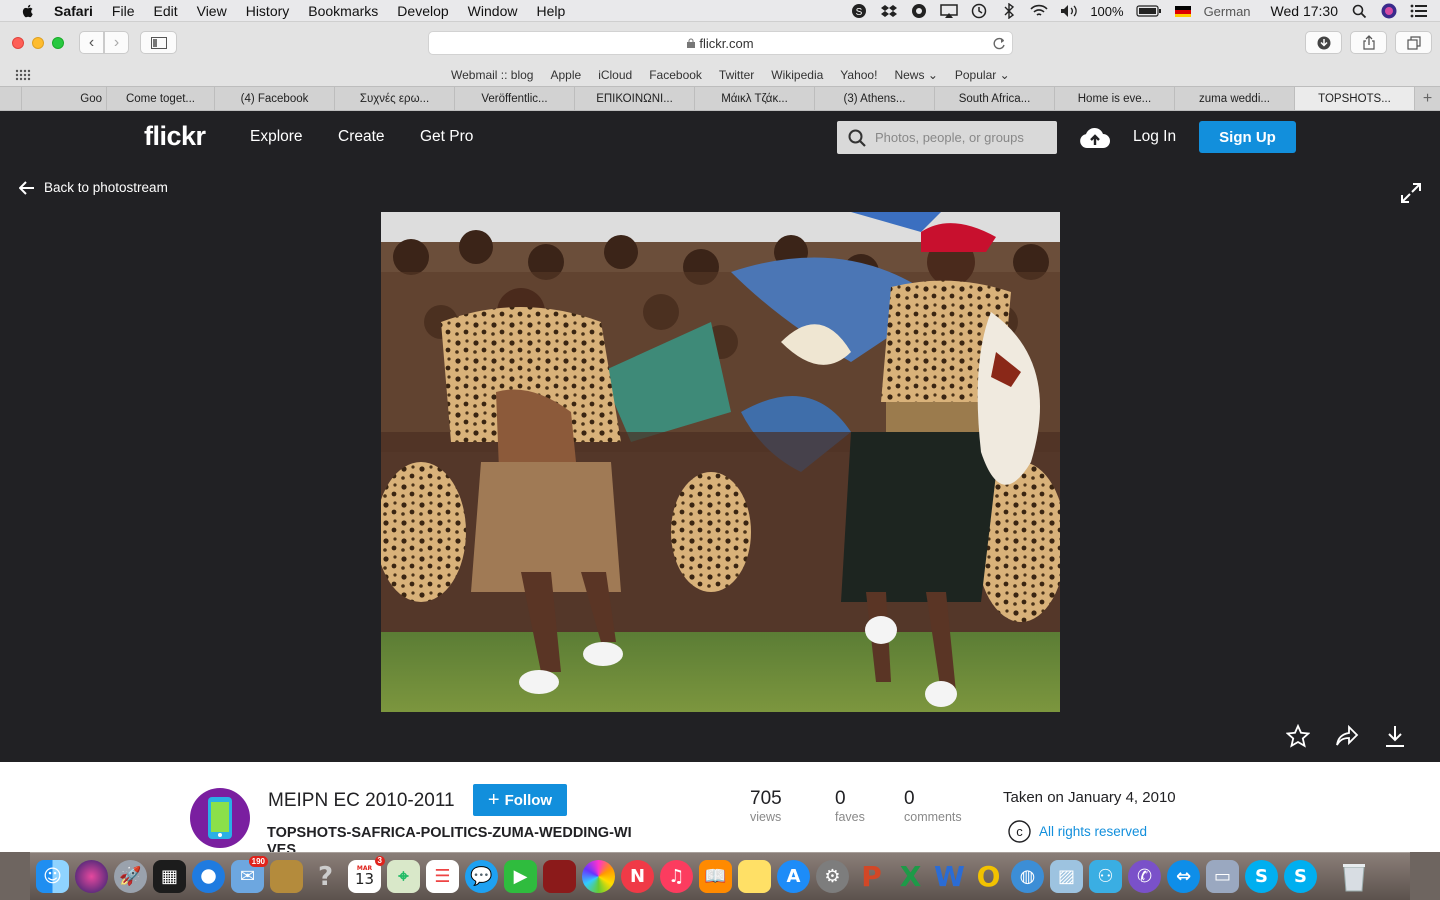 The image size is (1440, 900). Describe the element at coordinates (889, 11) in the screenshot. I see `dropbox-icon` at that location.